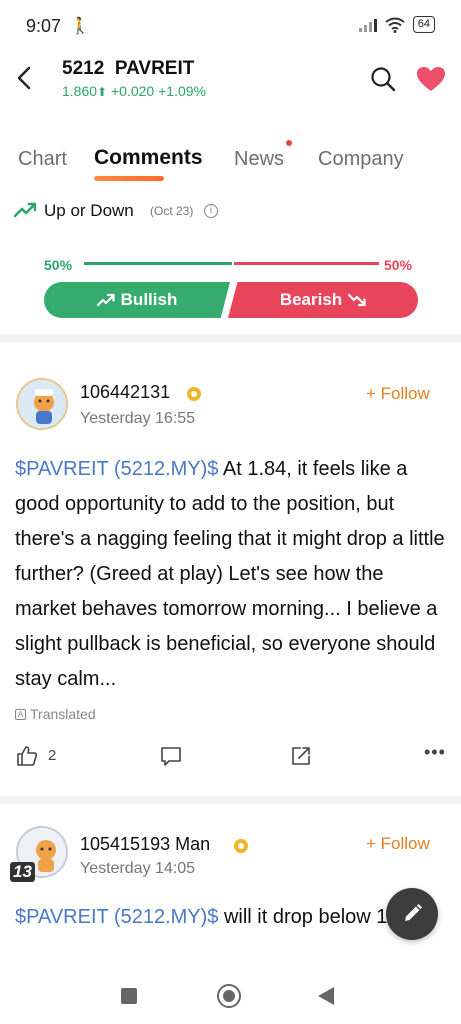  What do you see at coordinates (27, 756) in the screenshot?
I see `like-icon` at bounding box center [27, 756].